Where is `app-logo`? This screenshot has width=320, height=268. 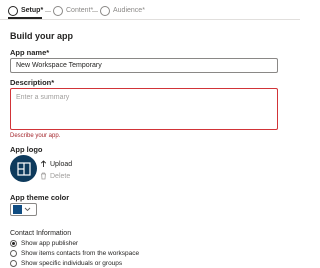 app-logo is located at coordinates (23, 168).